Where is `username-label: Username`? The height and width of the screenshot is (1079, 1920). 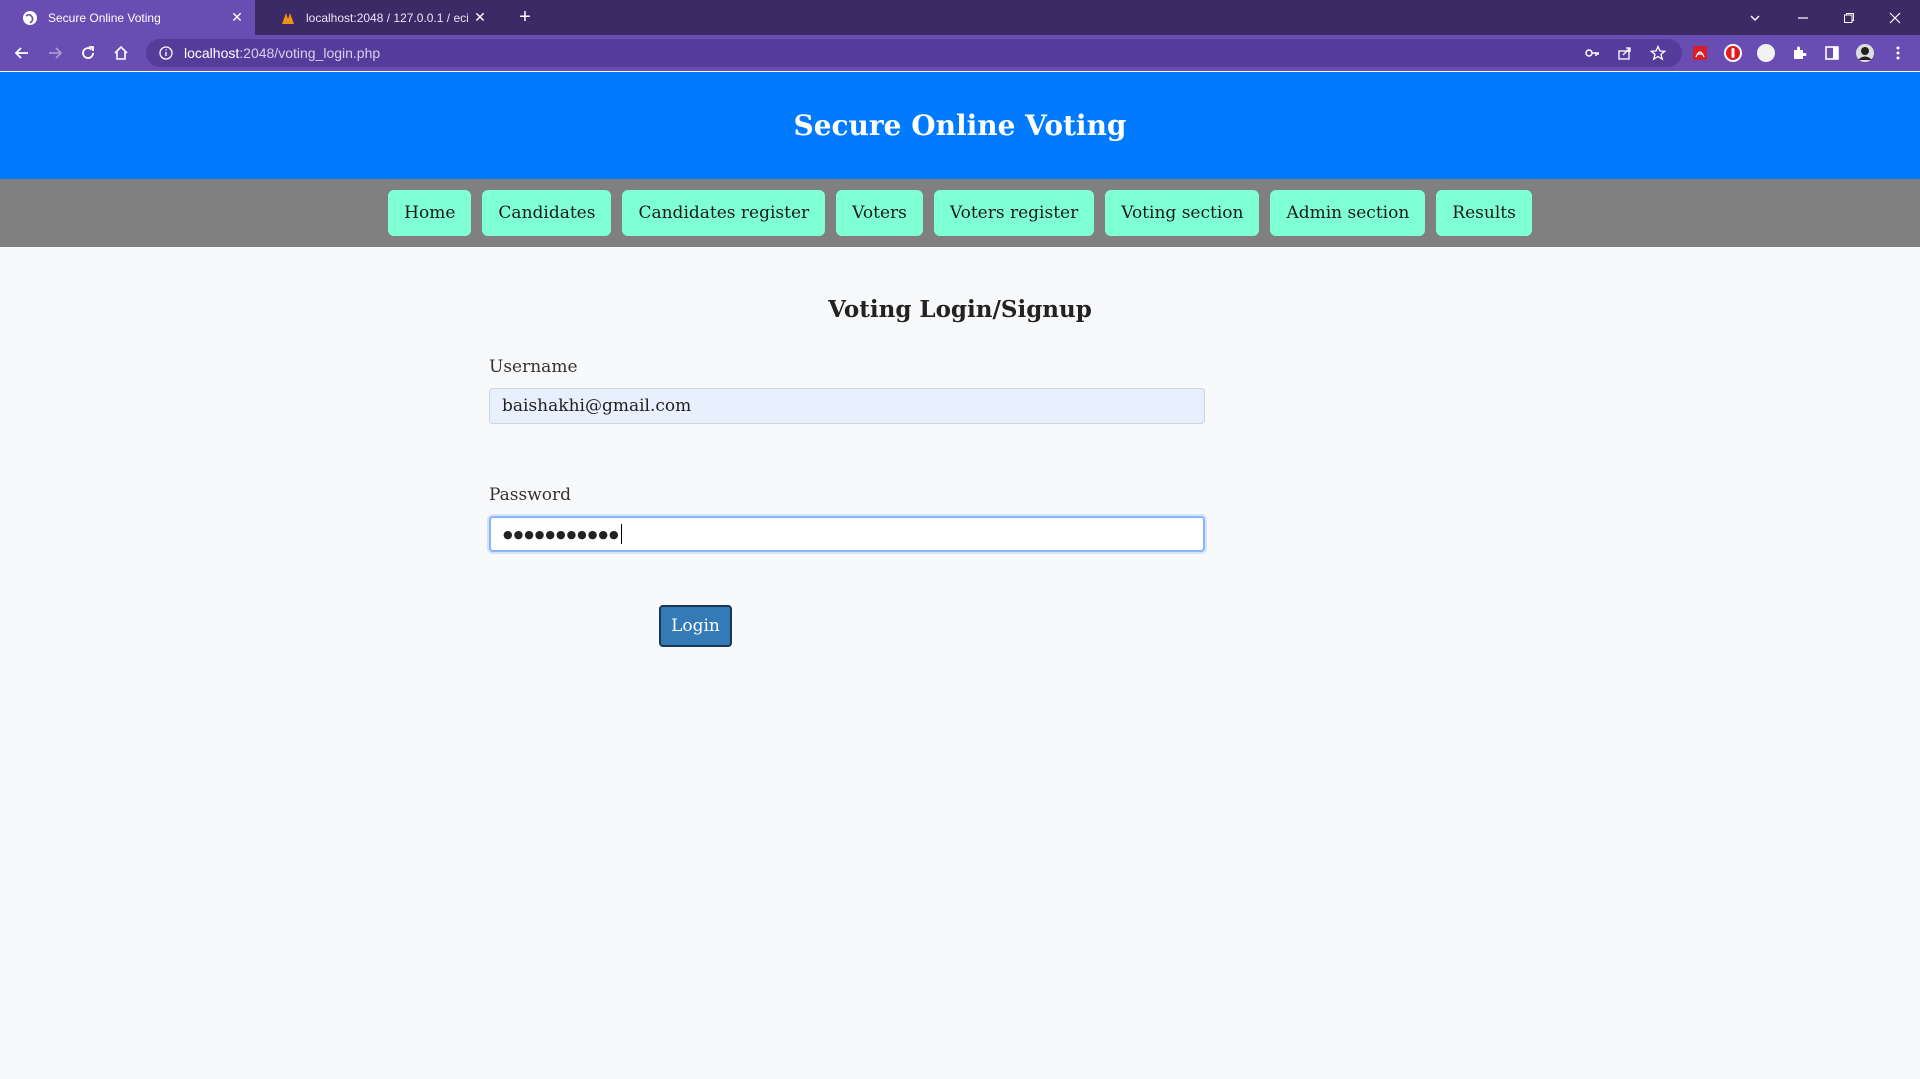
username-label: Username is located at coordinates (533, 367).